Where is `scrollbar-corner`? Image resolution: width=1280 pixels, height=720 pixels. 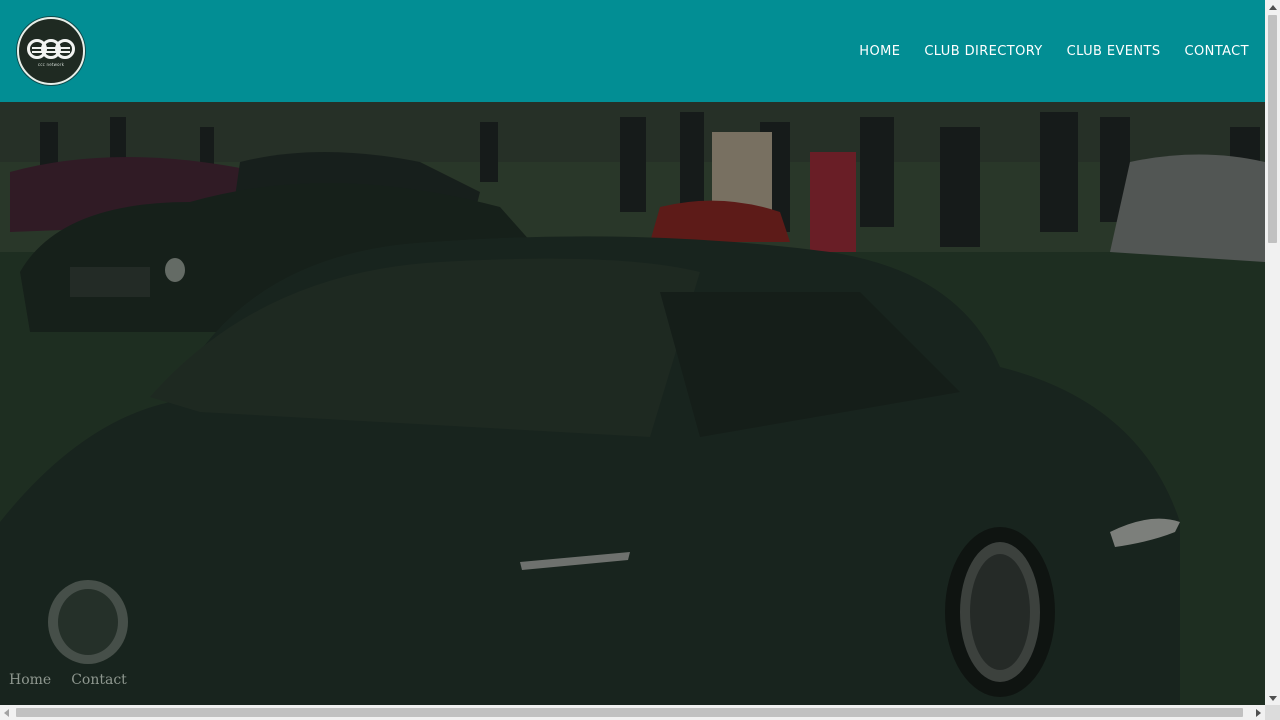 scrollbar-corner is located at coordinates (1272, 712).